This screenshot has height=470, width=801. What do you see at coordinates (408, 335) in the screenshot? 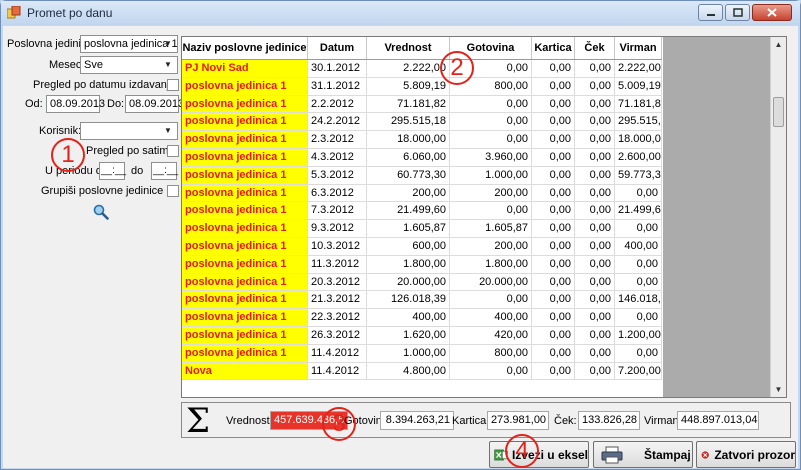
I see `table-cell: 1.620,00` at bounding box center [408, 335].